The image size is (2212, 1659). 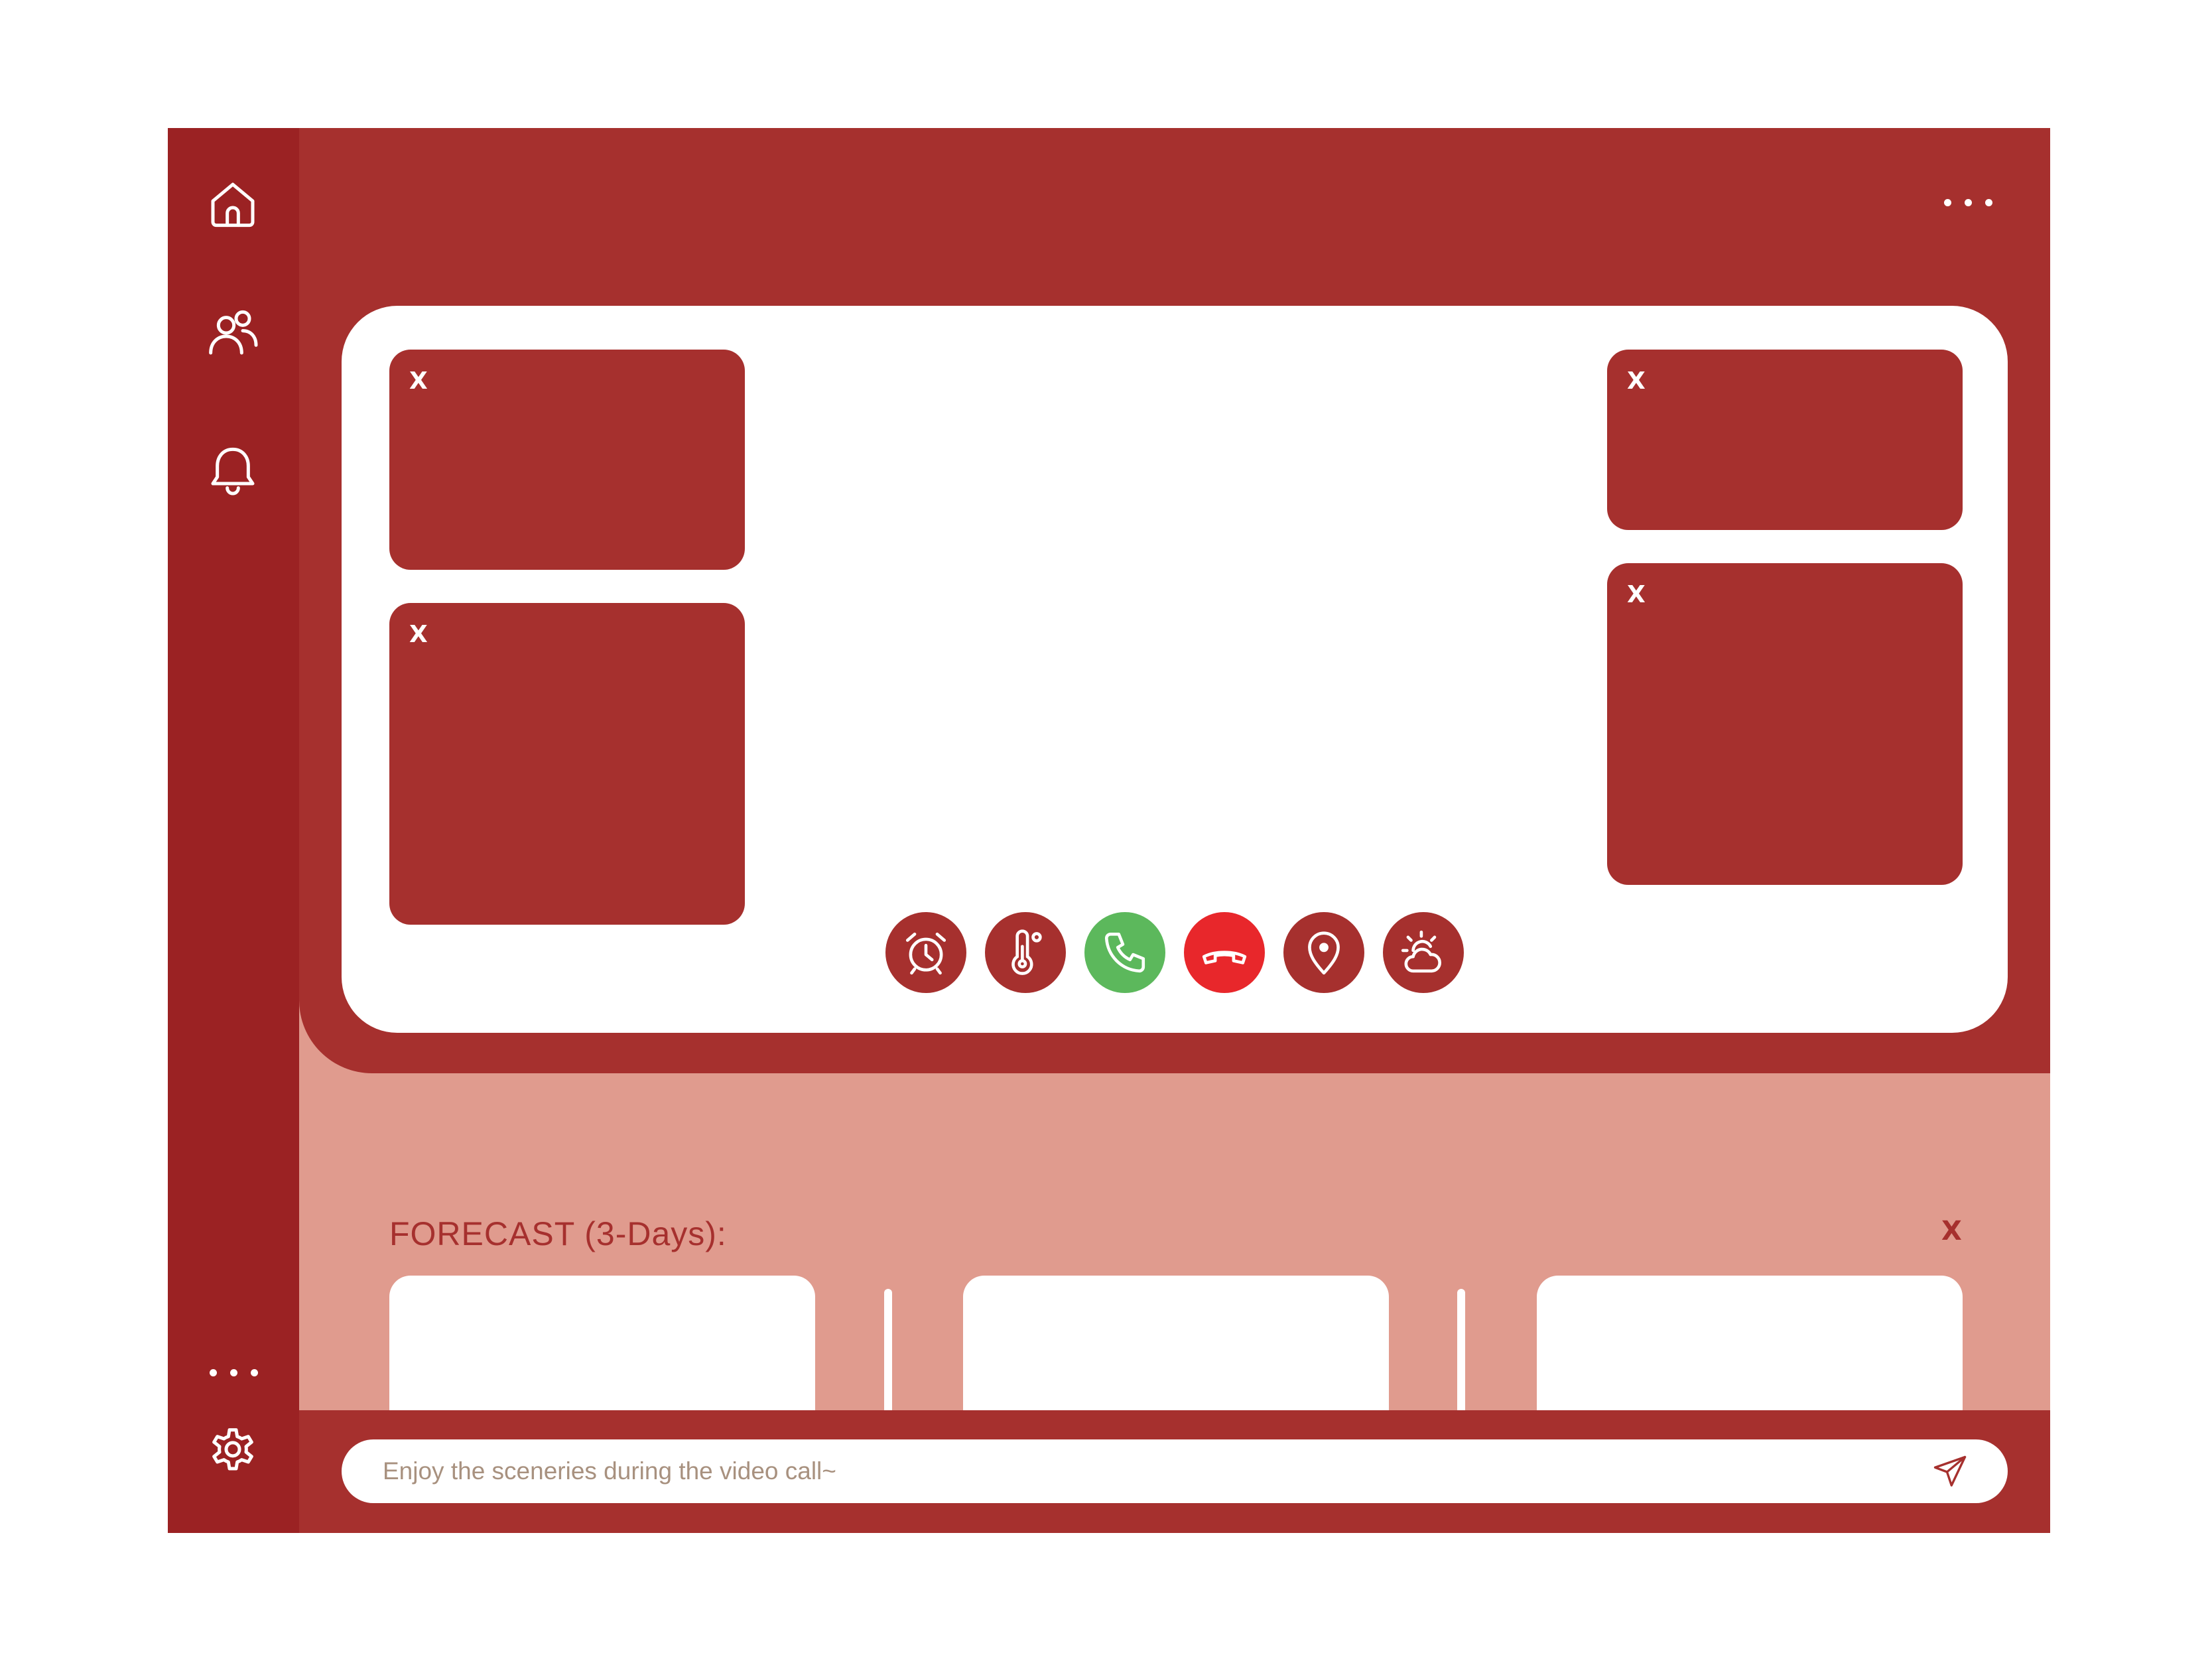 What do you see at coordinates (1968, 203) in the screenshot?
I see `more-horizontal-icon` at bounding box center [1968, 203].